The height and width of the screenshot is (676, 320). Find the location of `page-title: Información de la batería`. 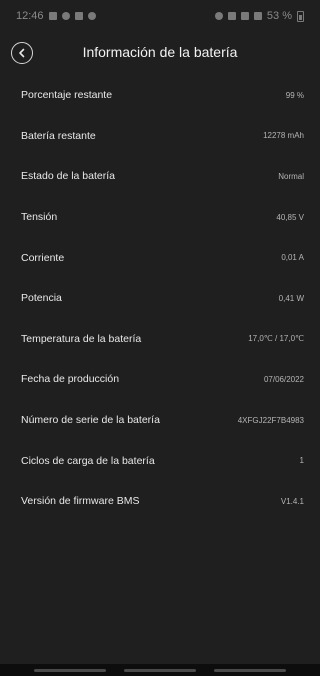

page-title: Información de la batería is located at coordinates (160, 52).